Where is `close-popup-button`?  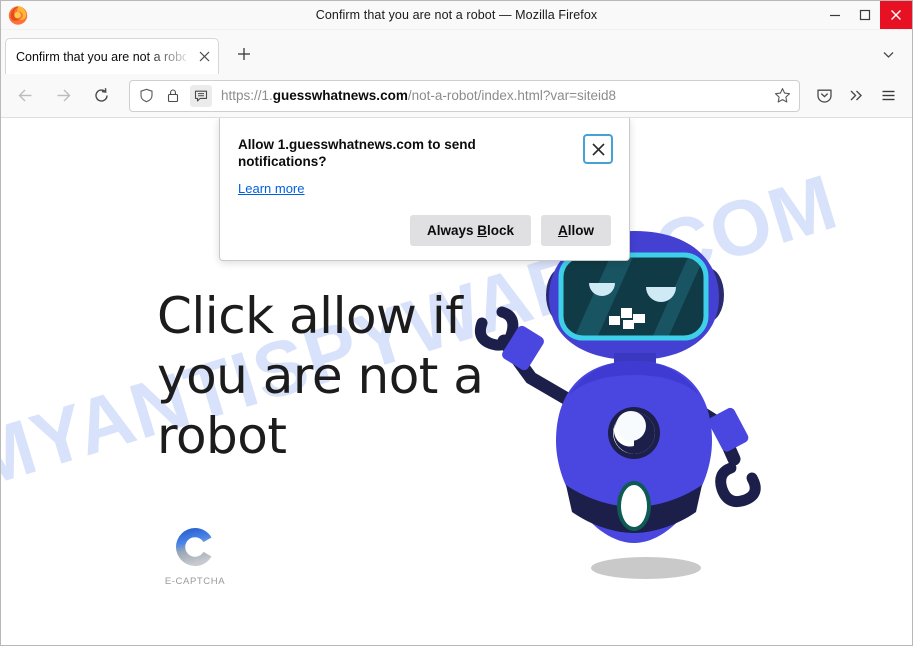 close-popup-button is located at coordinates (598, 149).